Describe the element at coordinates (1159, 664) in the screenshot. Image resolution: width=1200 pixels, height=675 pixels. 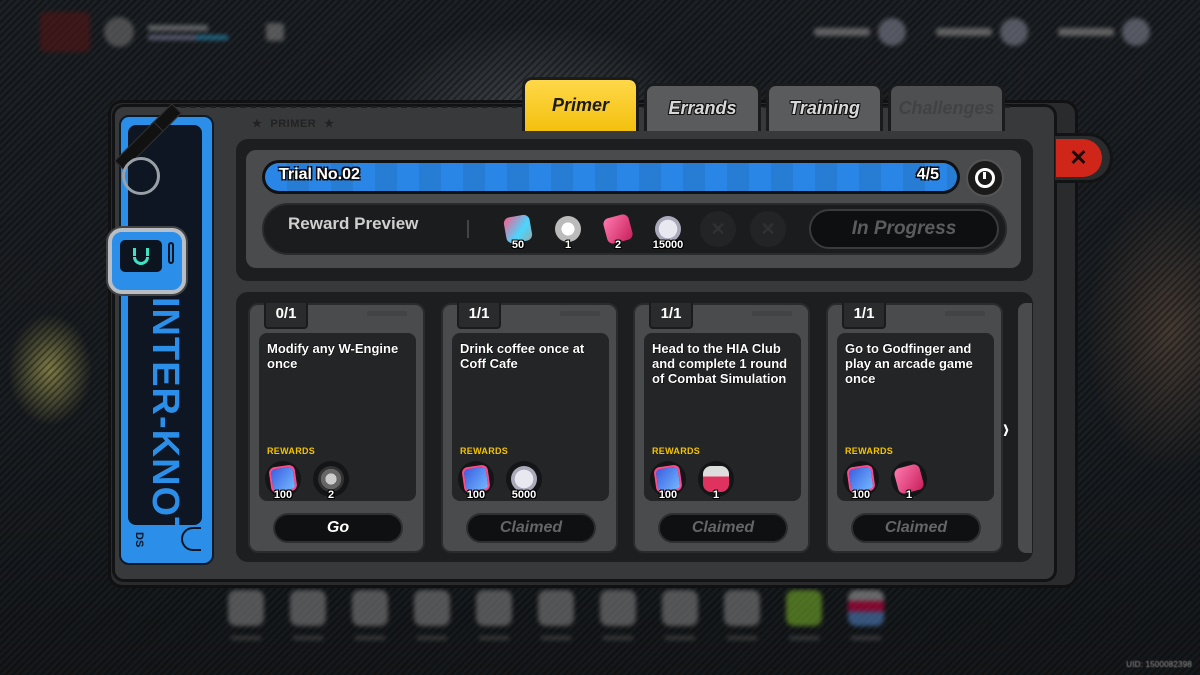
I see `uid-label: UID: 1500082398` at that location.